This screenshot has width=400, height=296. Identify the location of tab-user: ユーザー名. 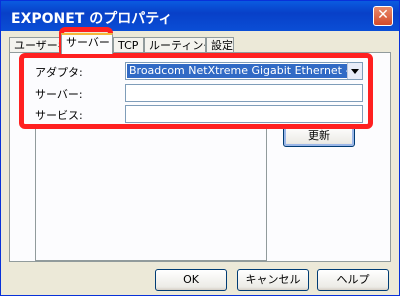
(35, 45).